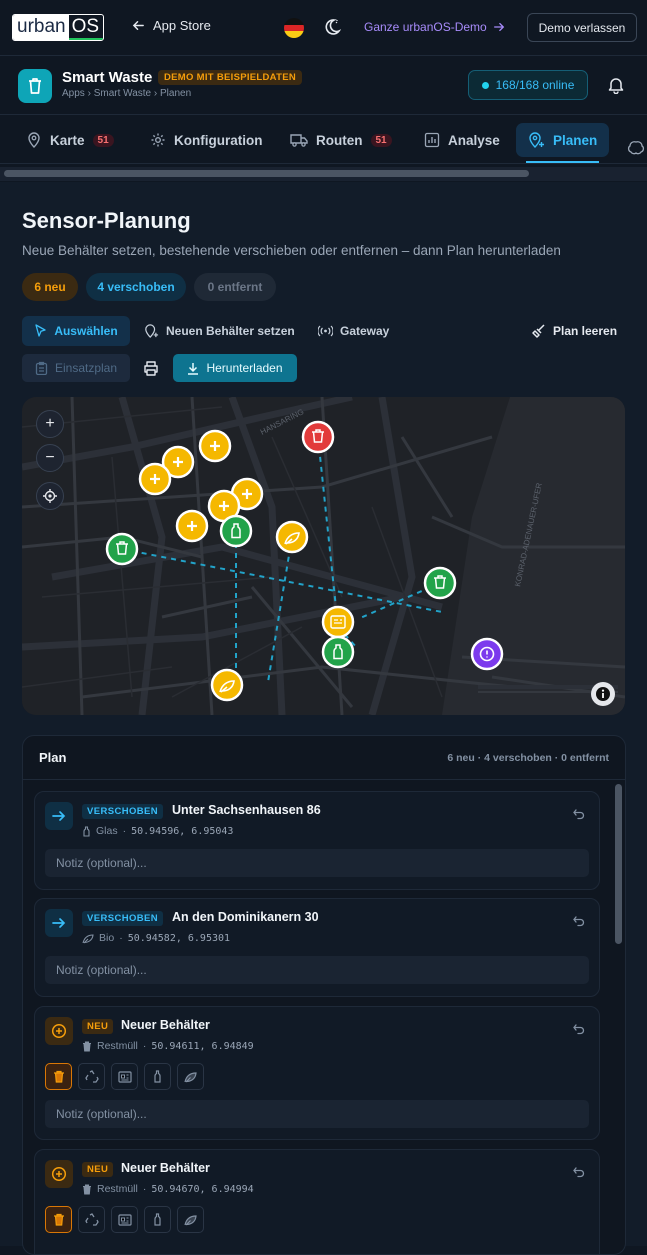  I want to click on tab-planen: Planen, so click(563, 143).